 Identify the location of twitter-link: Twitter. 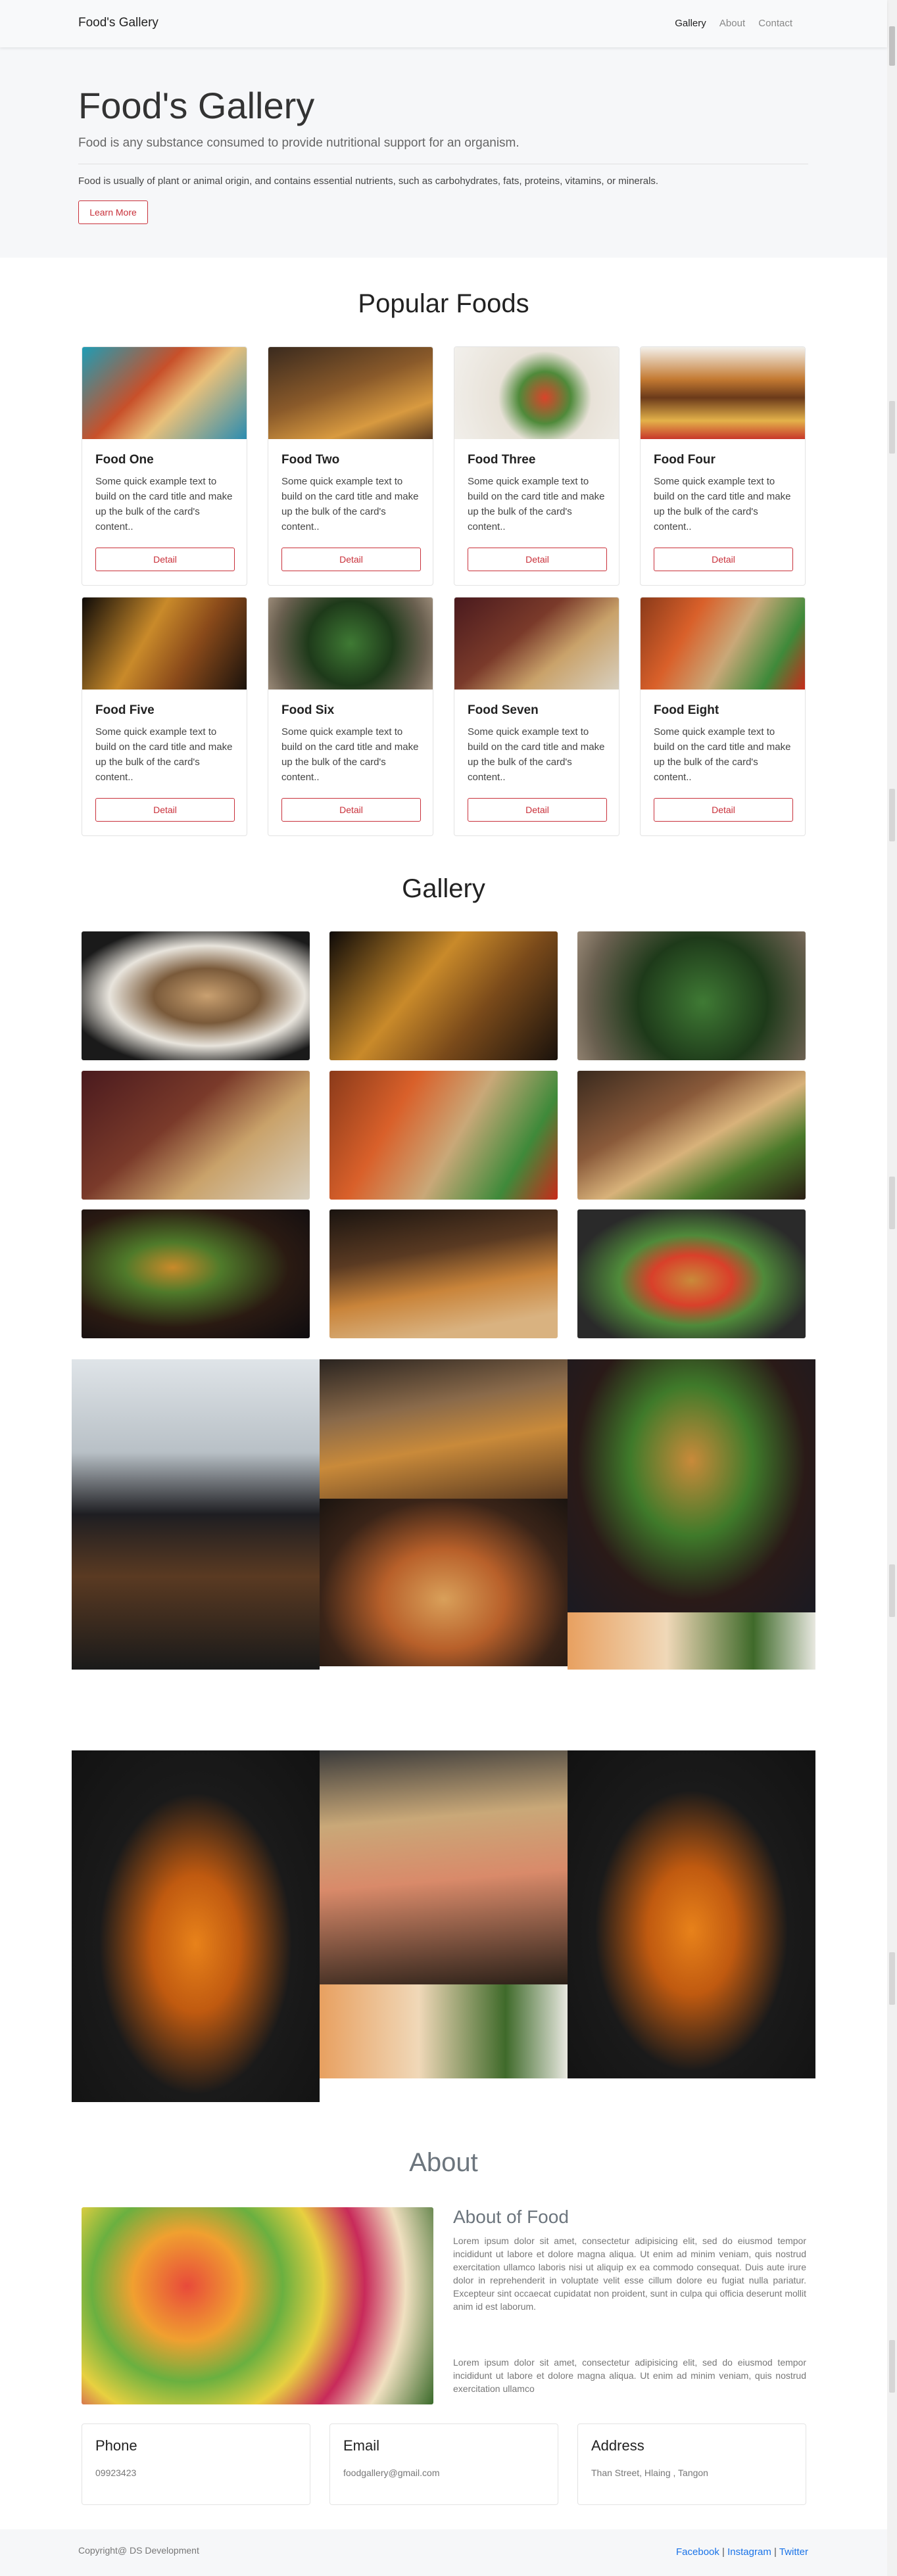
(793, 2552).